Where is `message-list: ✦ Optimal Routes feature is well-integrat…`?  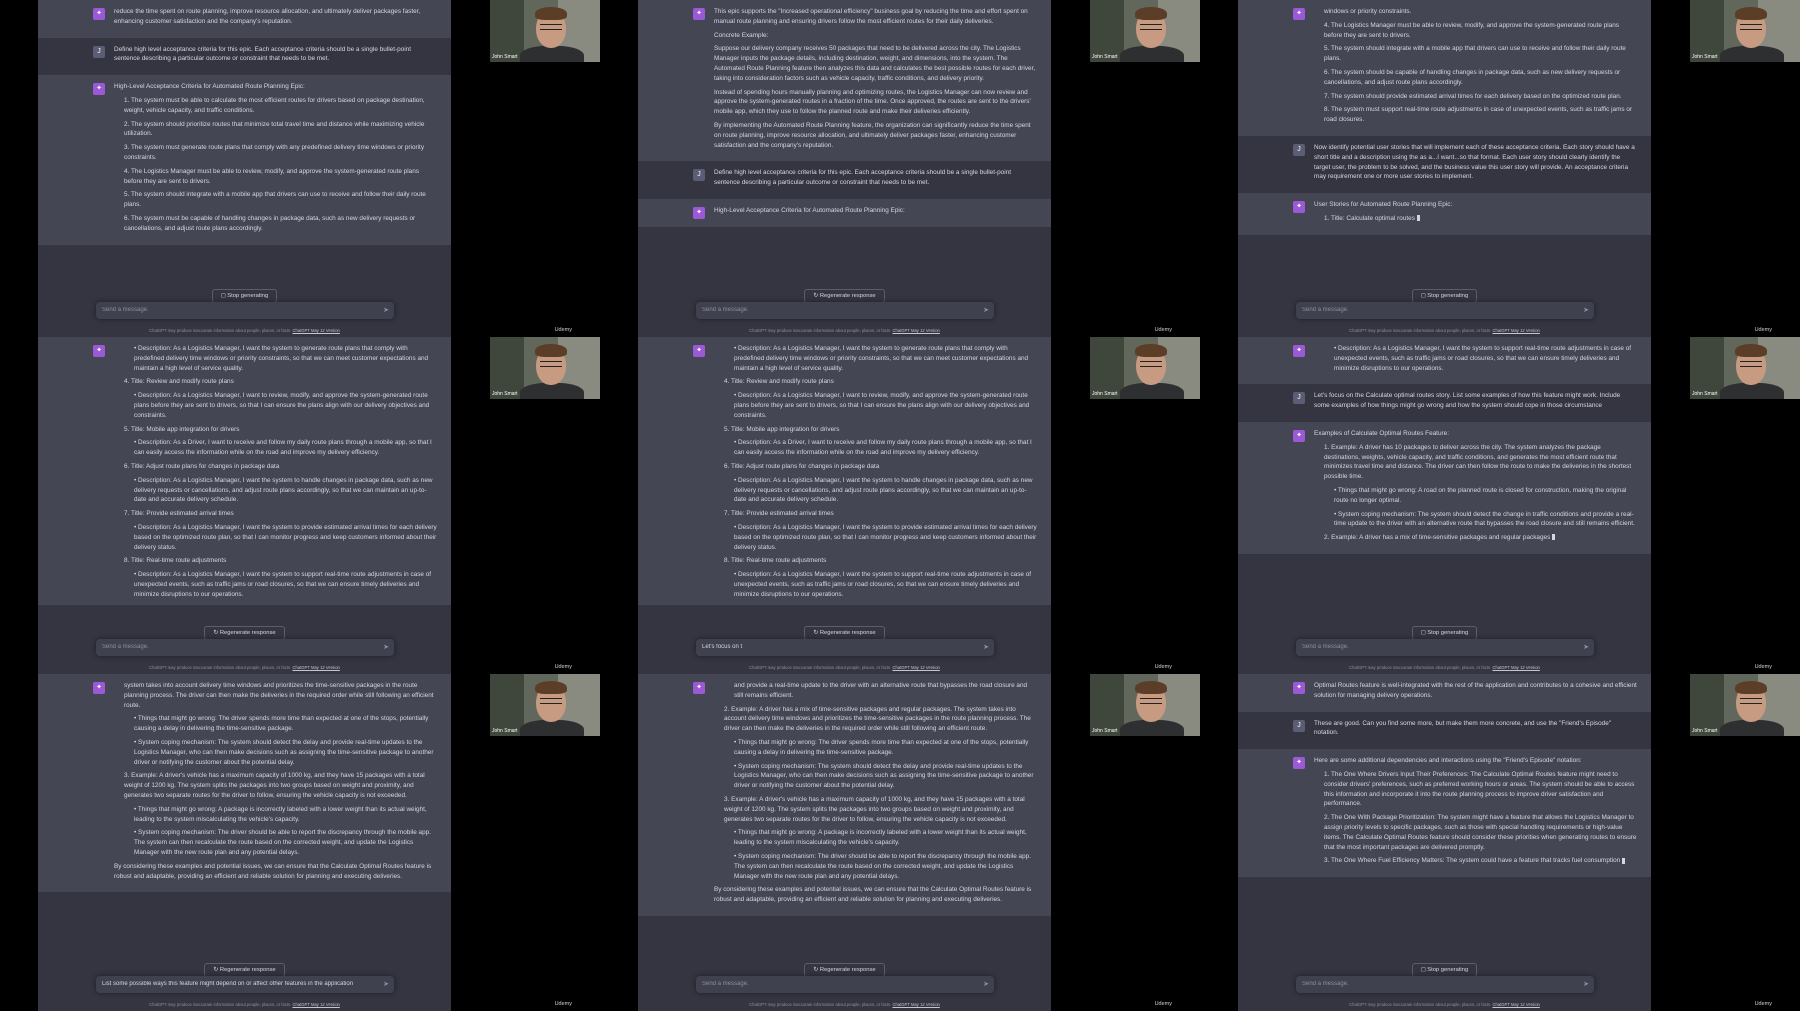 message-list: ✦ Optimal Routes feature is well-integrat… is located at coordinates (1444, 808).